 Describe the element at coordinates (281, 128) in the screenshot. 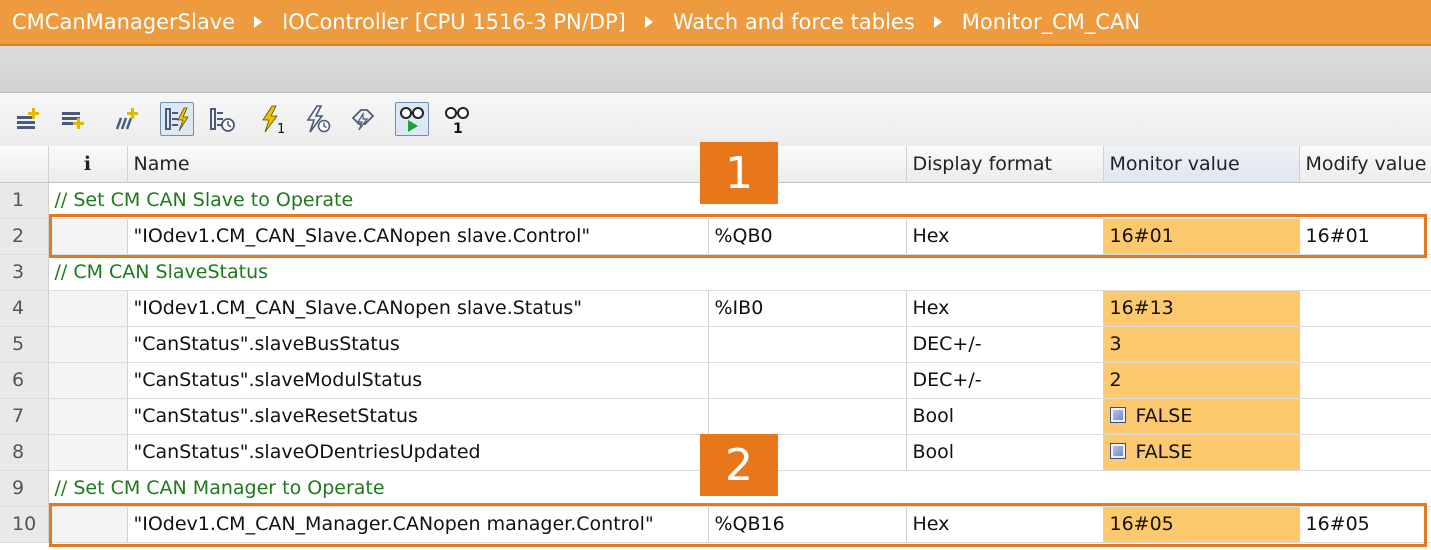

I see `modify-now-label: 1` at that location.